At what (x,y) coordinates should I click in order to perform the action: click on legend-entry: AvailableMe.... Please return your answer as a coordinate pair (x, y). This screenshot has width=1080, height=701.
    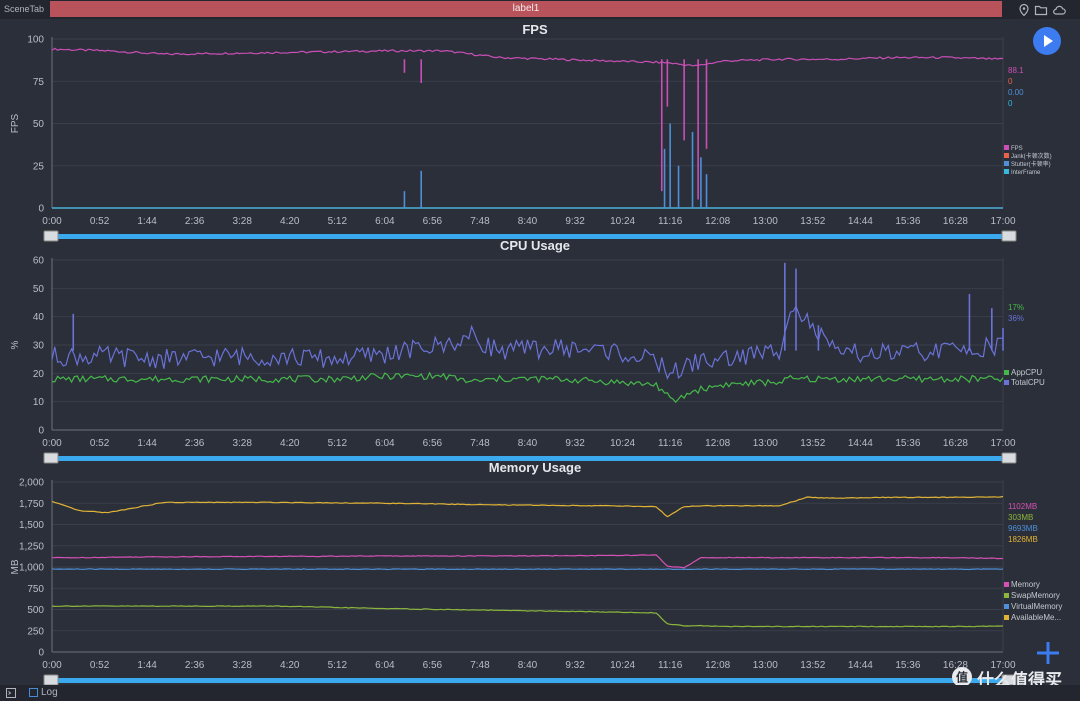
    Looking at the image, I should click on (1036, 617).